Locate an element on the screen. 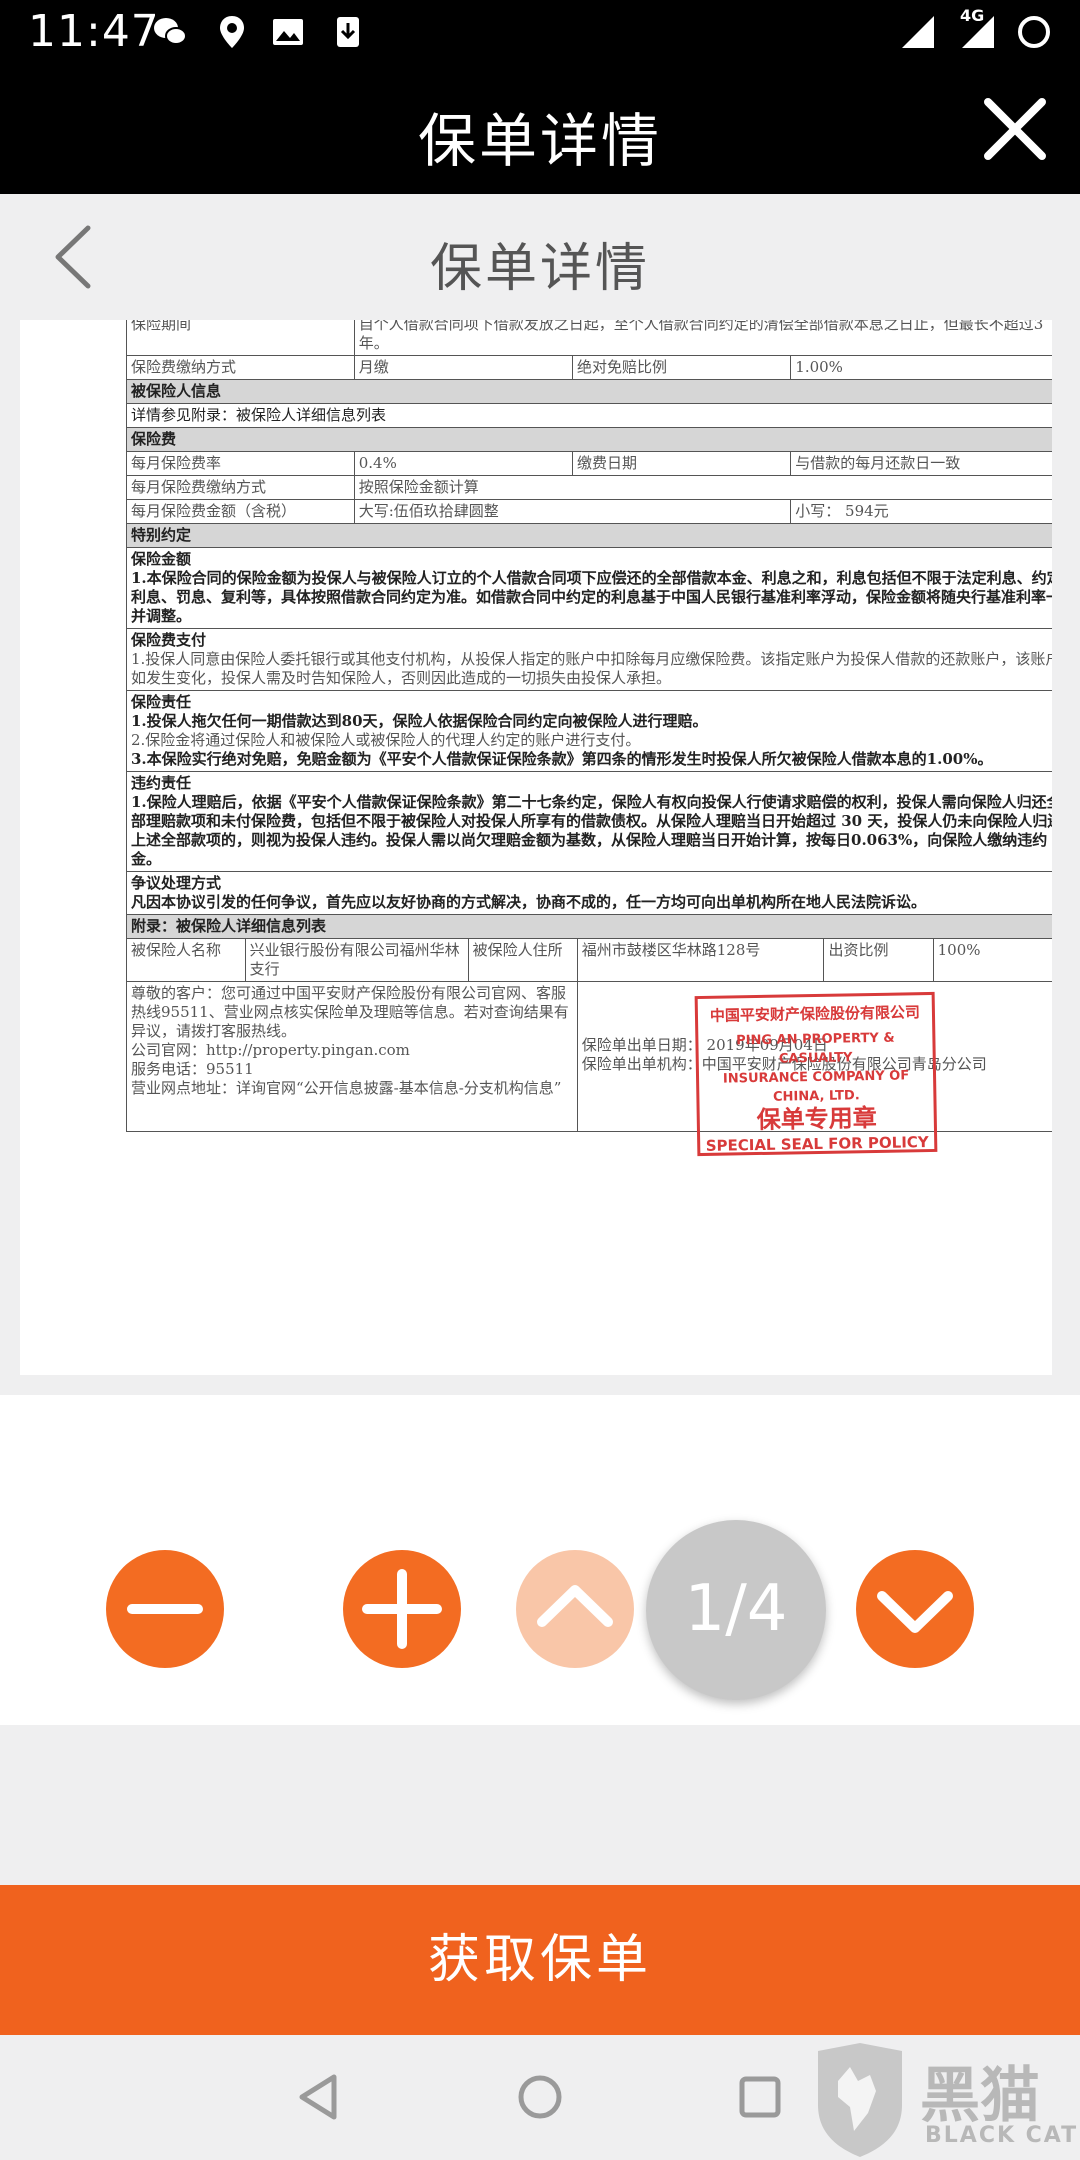  page-indicator-text: 1/4 is located at coordinates (736, 1609).